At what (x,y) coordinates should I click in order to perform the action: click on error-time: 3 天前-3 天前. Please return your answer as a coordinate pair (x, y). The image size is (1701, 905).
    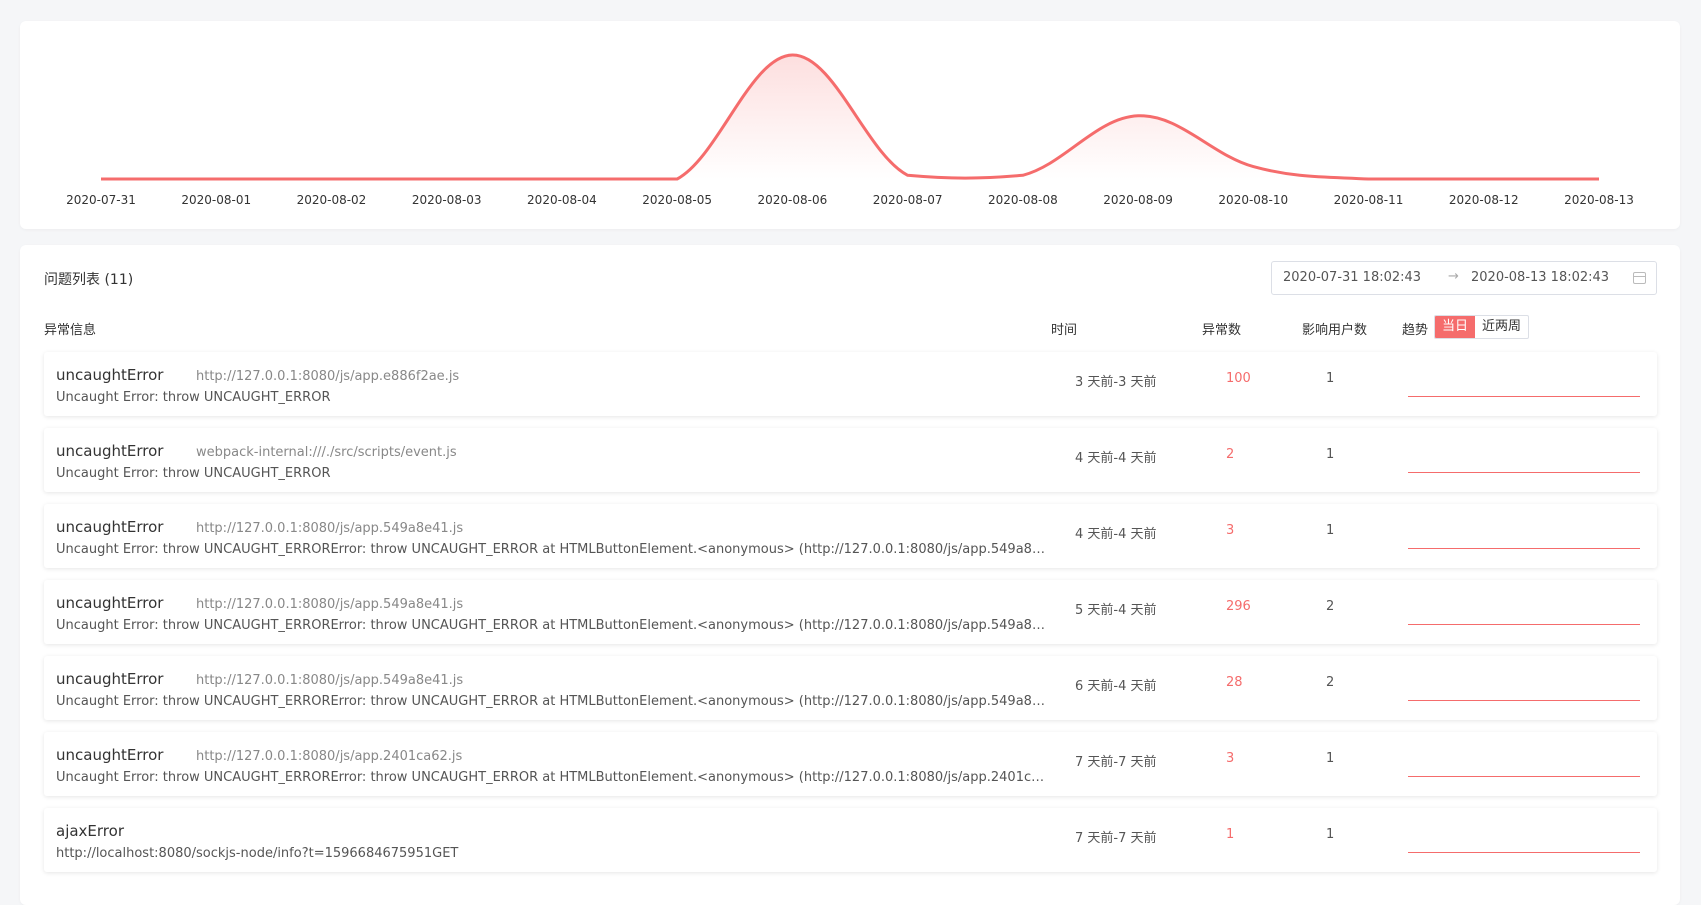
    Looking at the image, I should click on (1116, 380).